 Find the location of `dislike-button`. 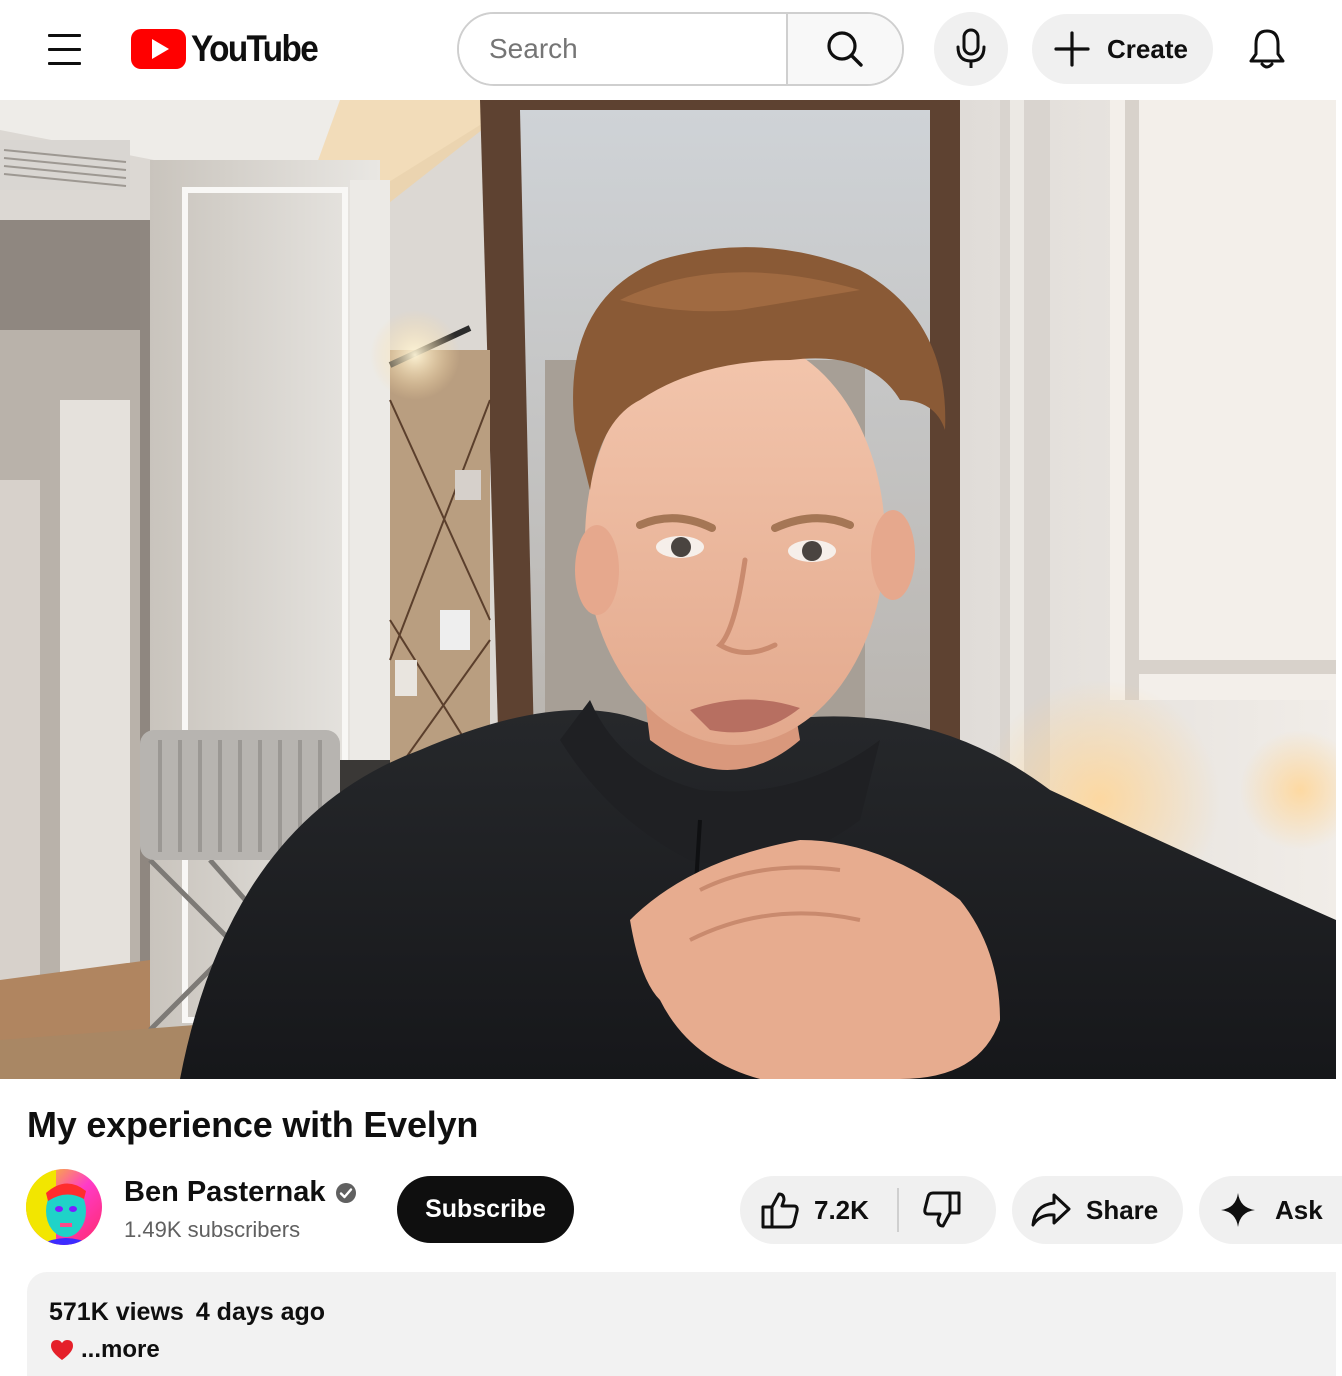

dislike-button is located at coordinates (942, 1210).